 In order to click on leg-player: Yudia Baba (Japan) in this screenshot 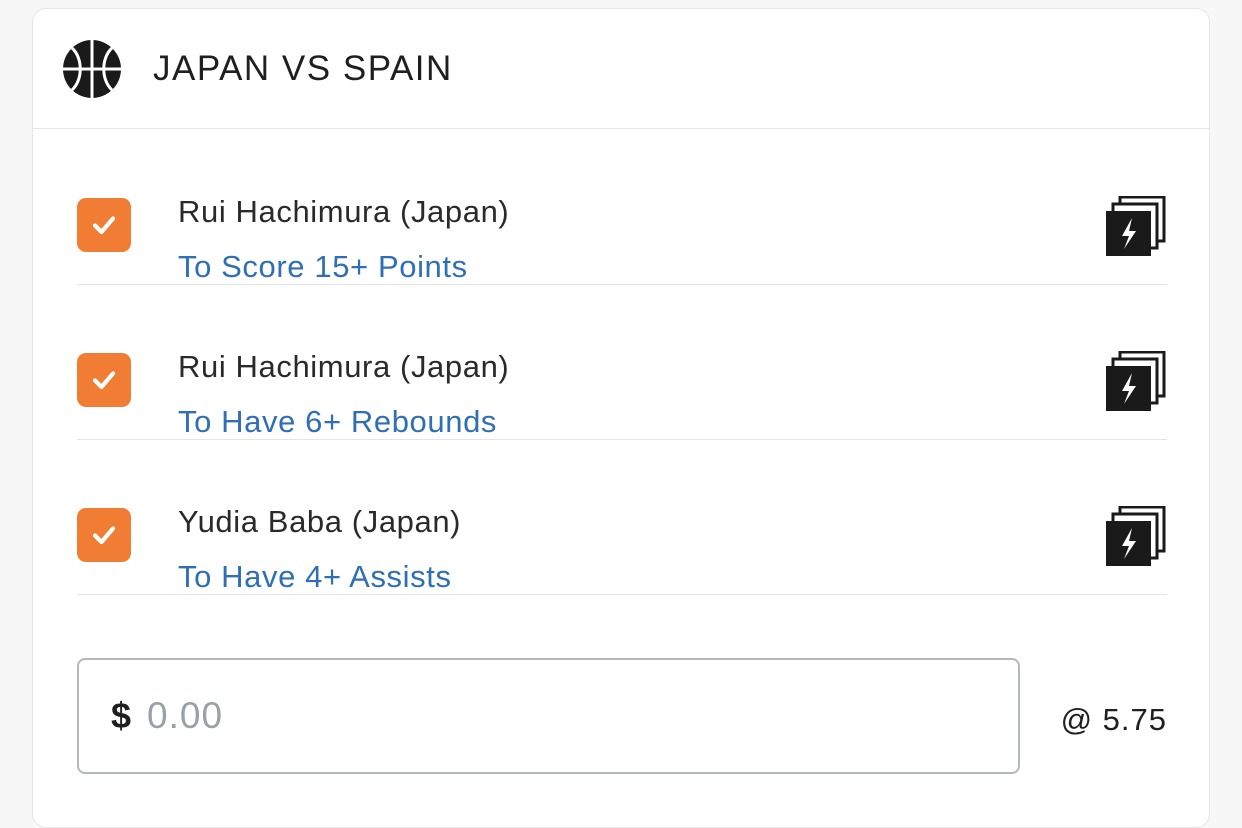, I will do `click(320, 521)`.